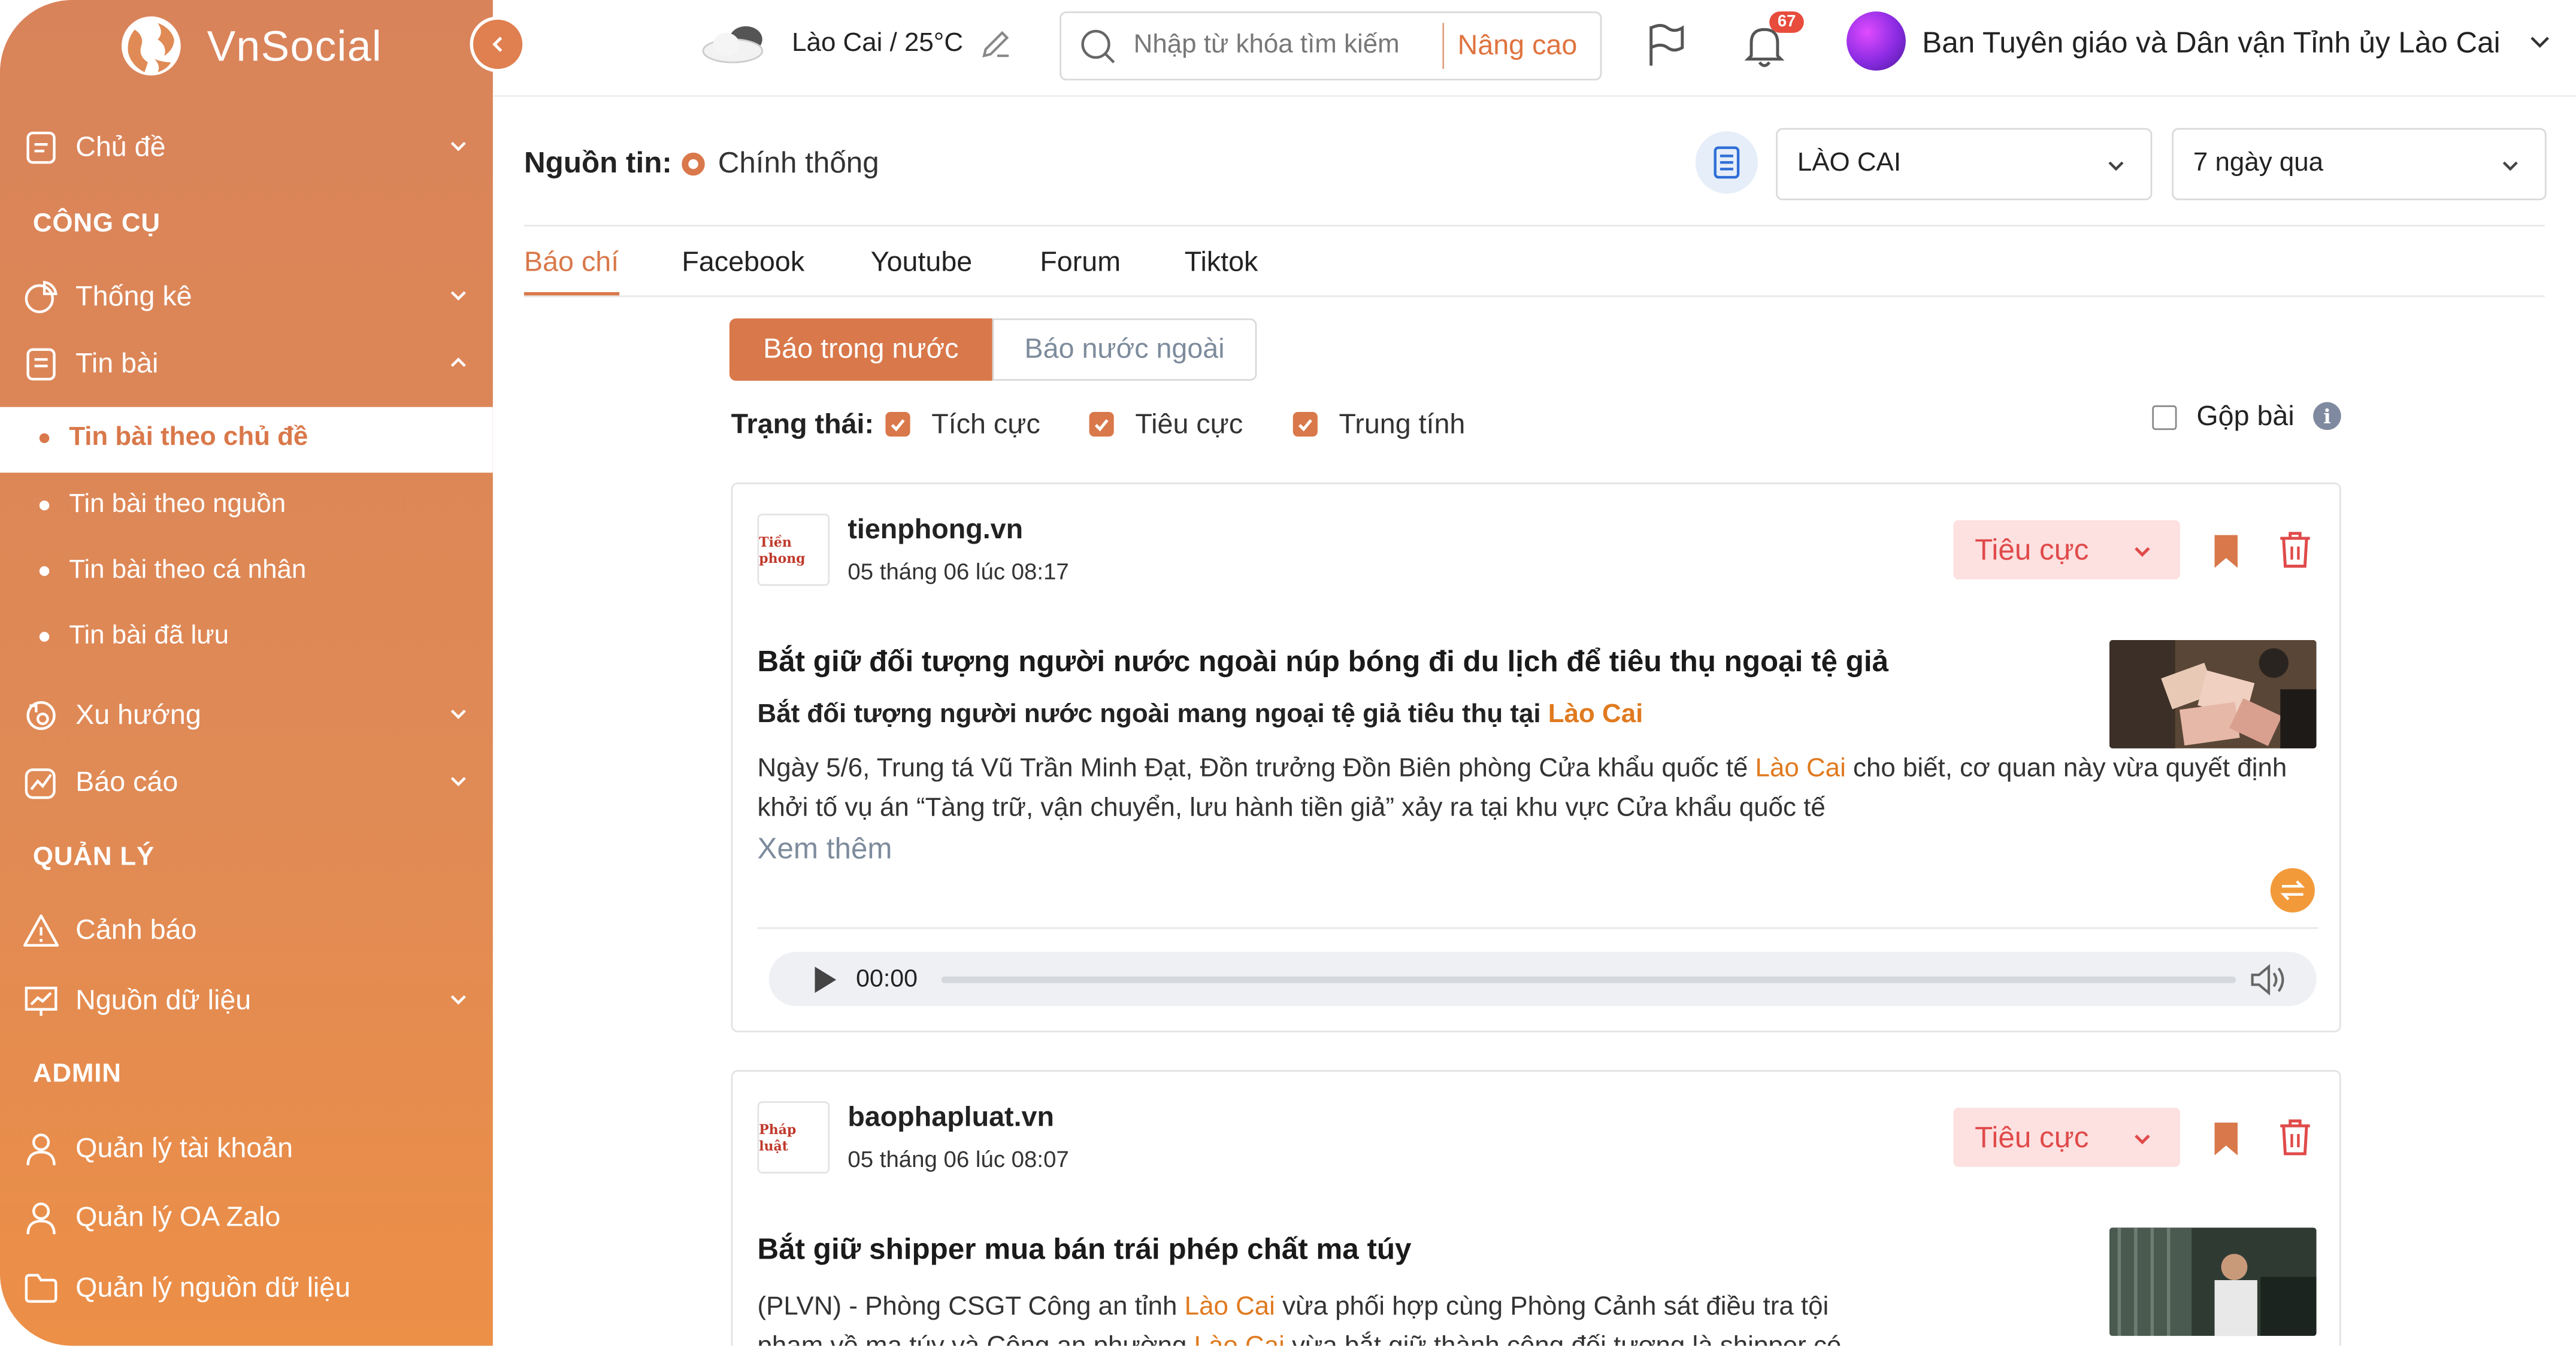  I want to click on collapse-sidebar-button, so click(498, 44).